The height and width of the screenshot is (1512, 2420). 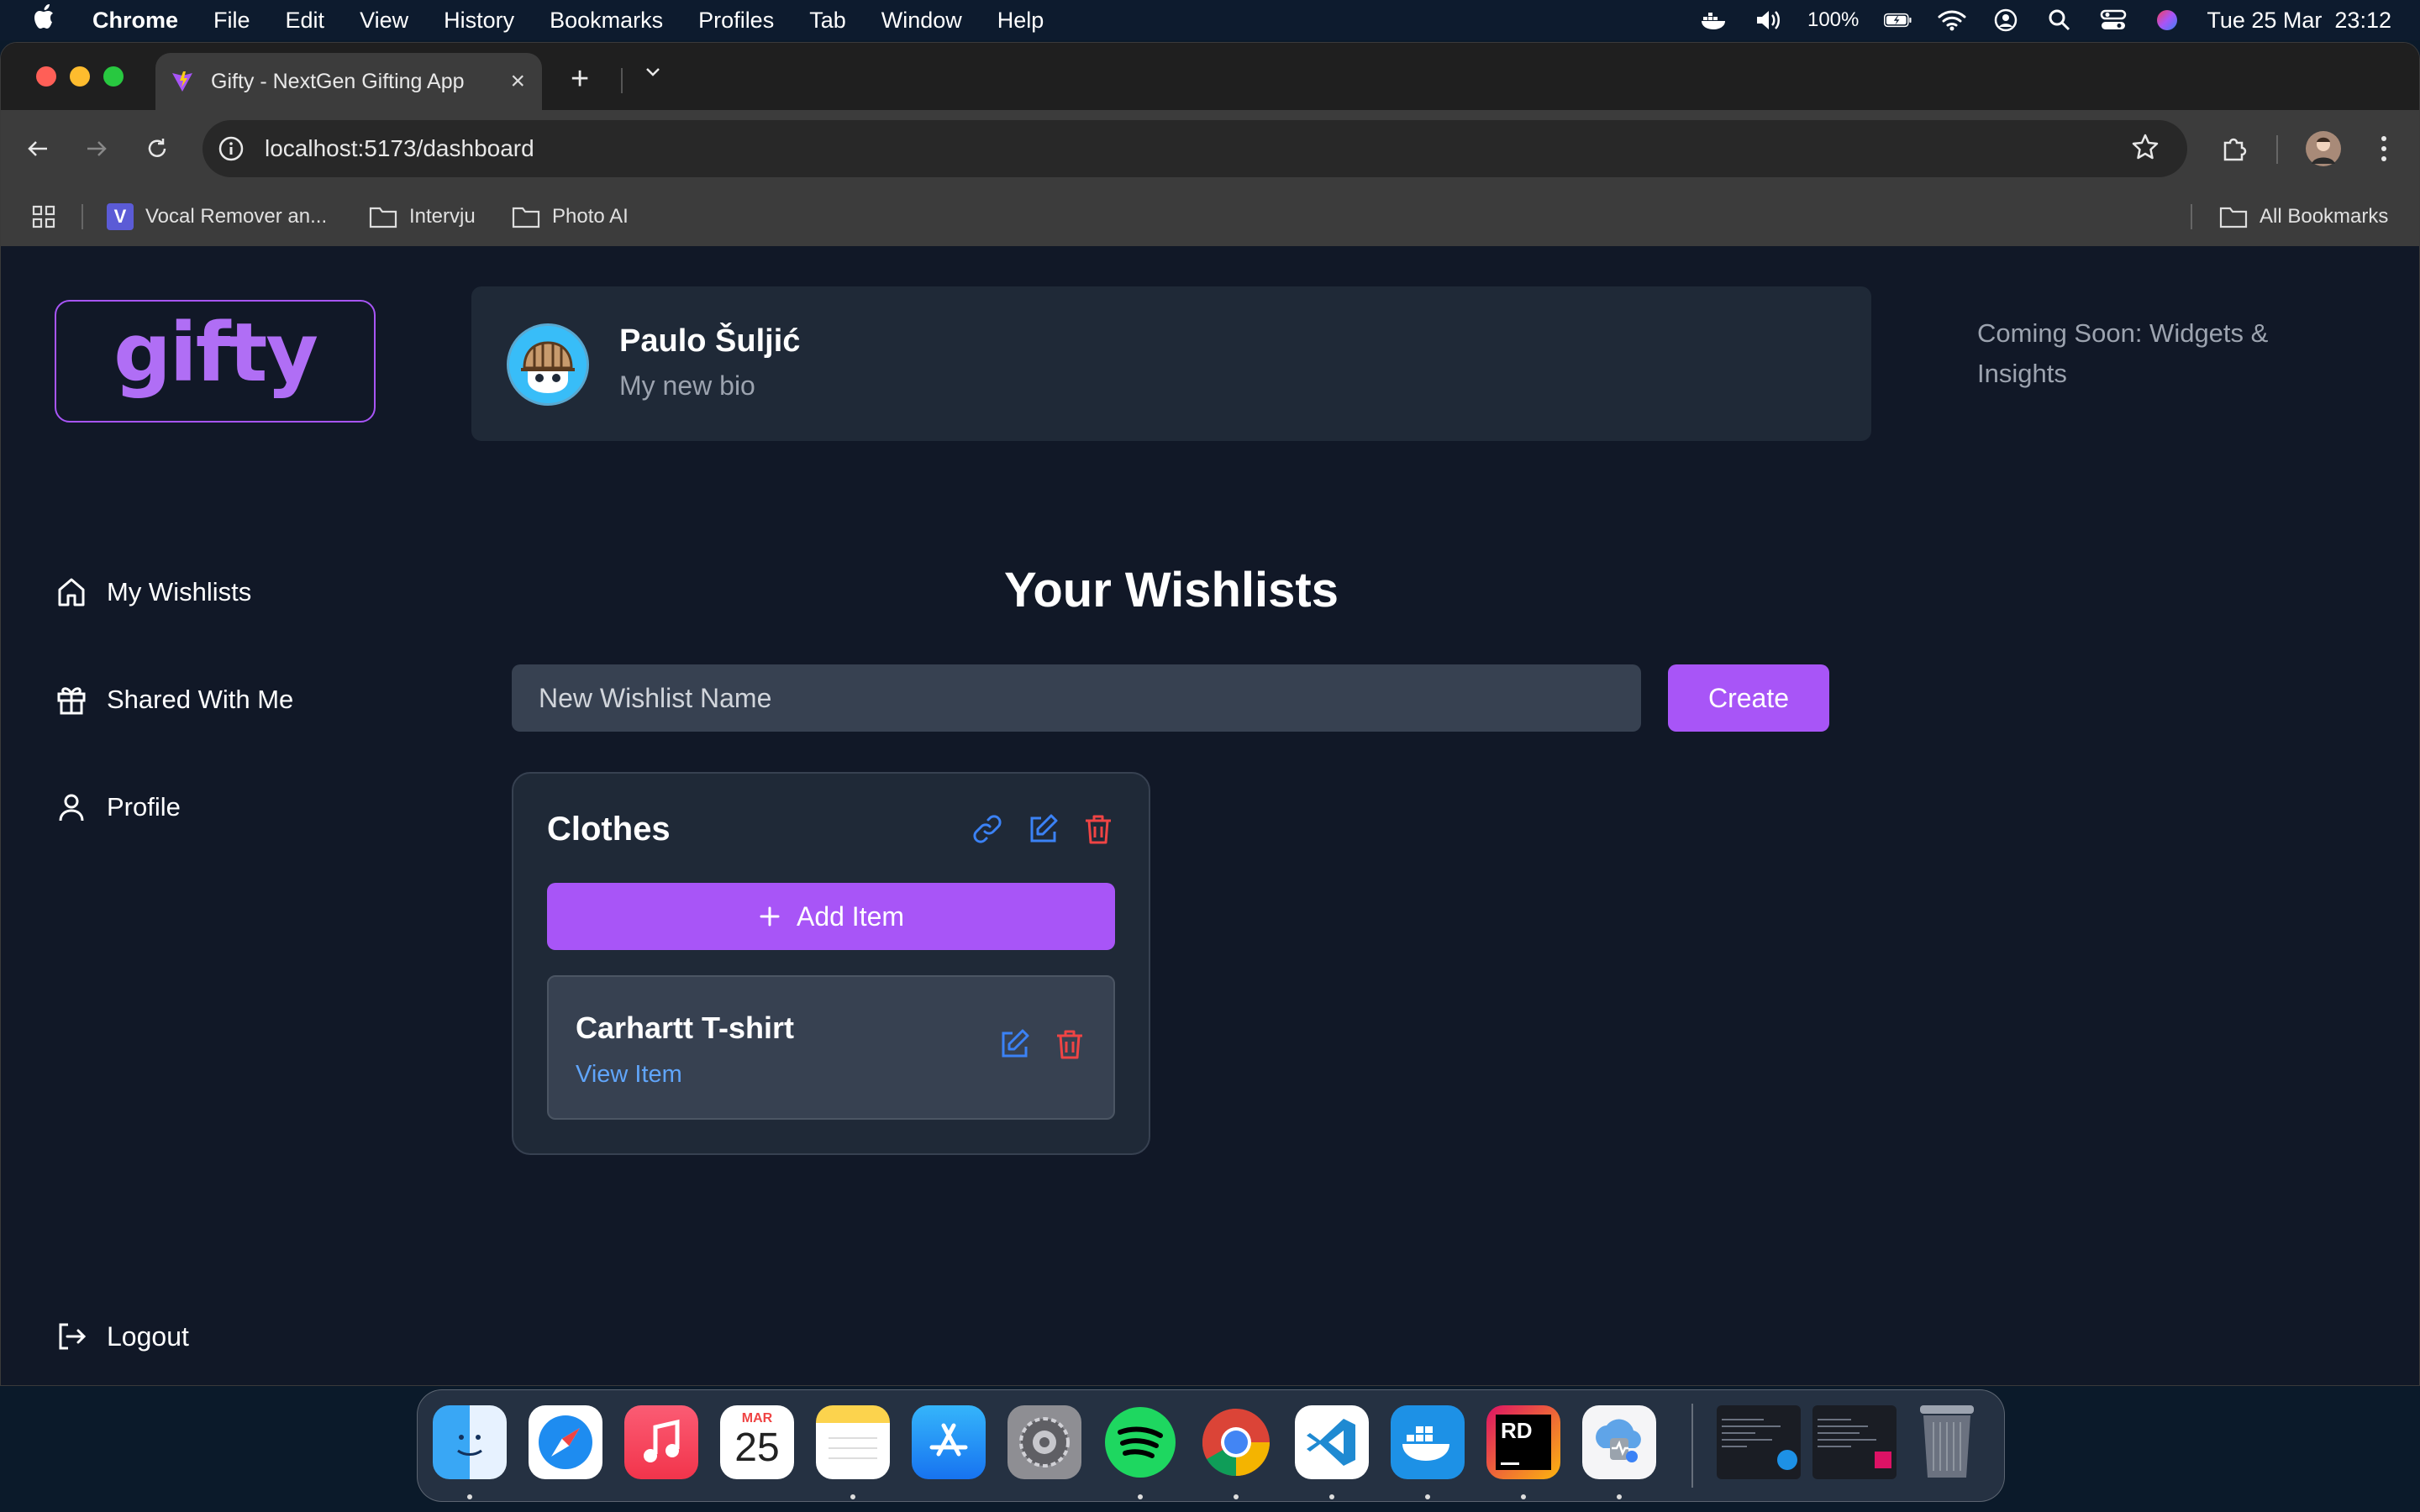 I want to click on tab-search-chevron-icon, so click(x=653, y=74).